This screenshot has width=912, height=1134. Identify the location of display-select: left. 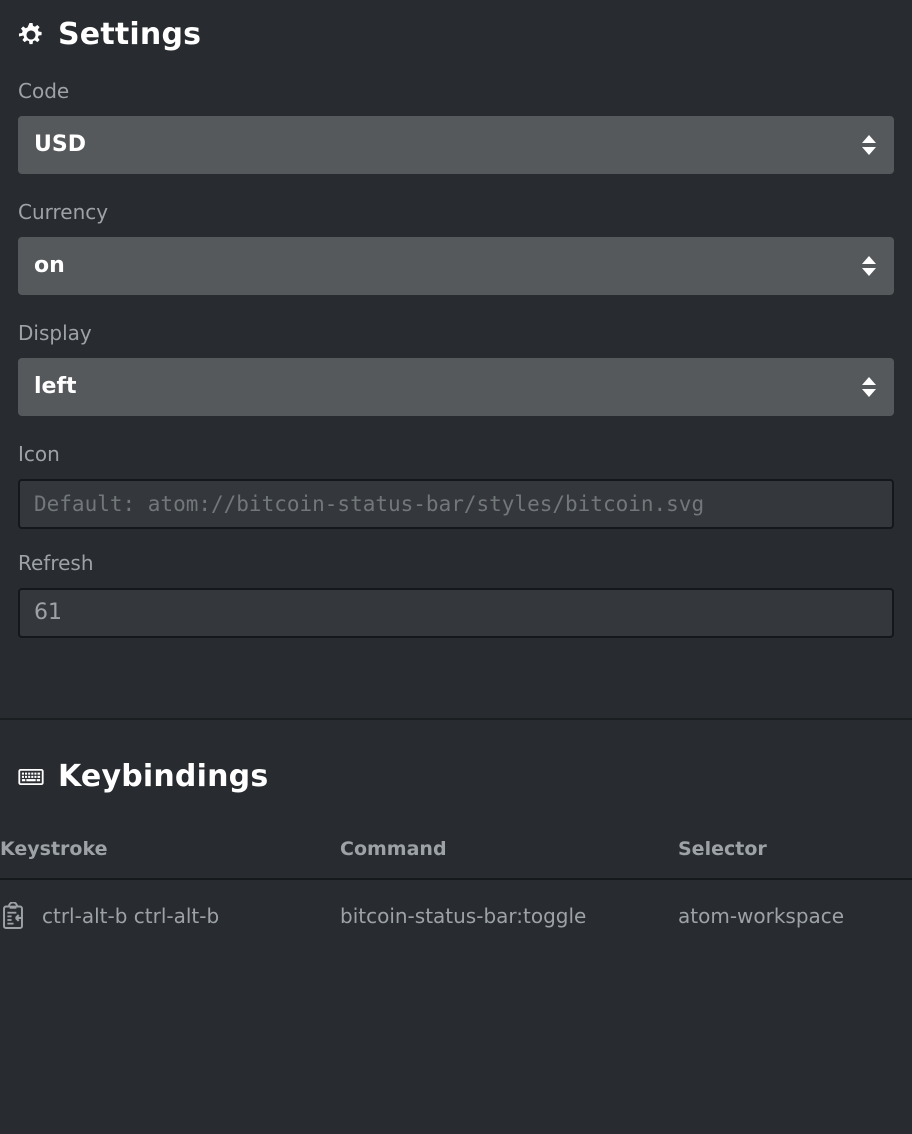
(456, 387).